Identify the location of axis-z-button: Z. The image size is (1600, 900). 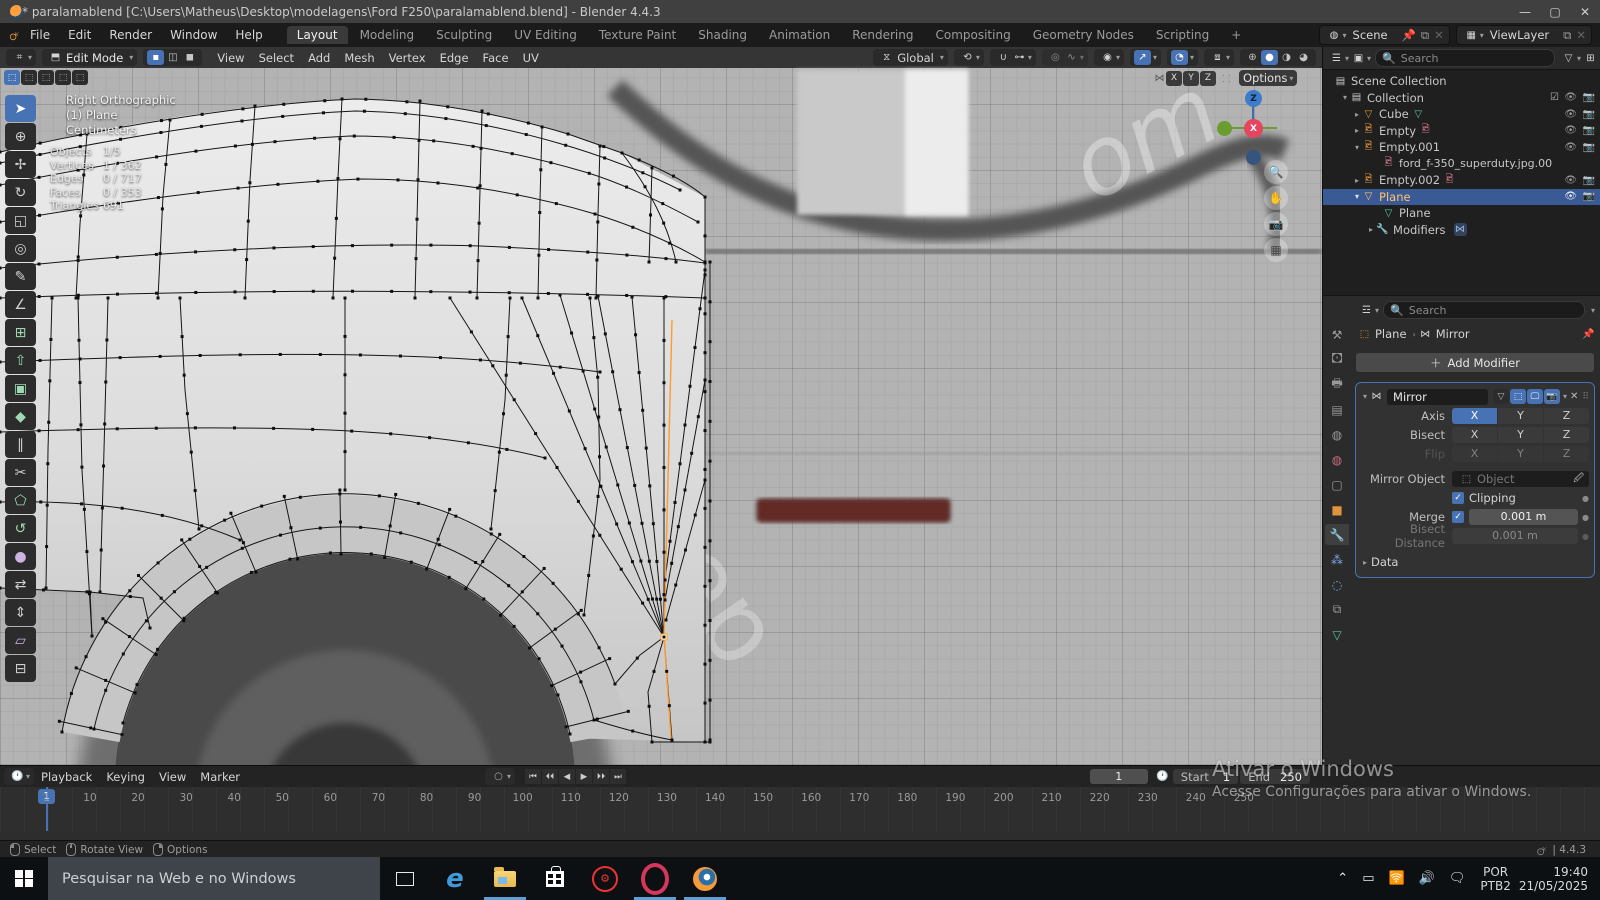
(1566, 416).